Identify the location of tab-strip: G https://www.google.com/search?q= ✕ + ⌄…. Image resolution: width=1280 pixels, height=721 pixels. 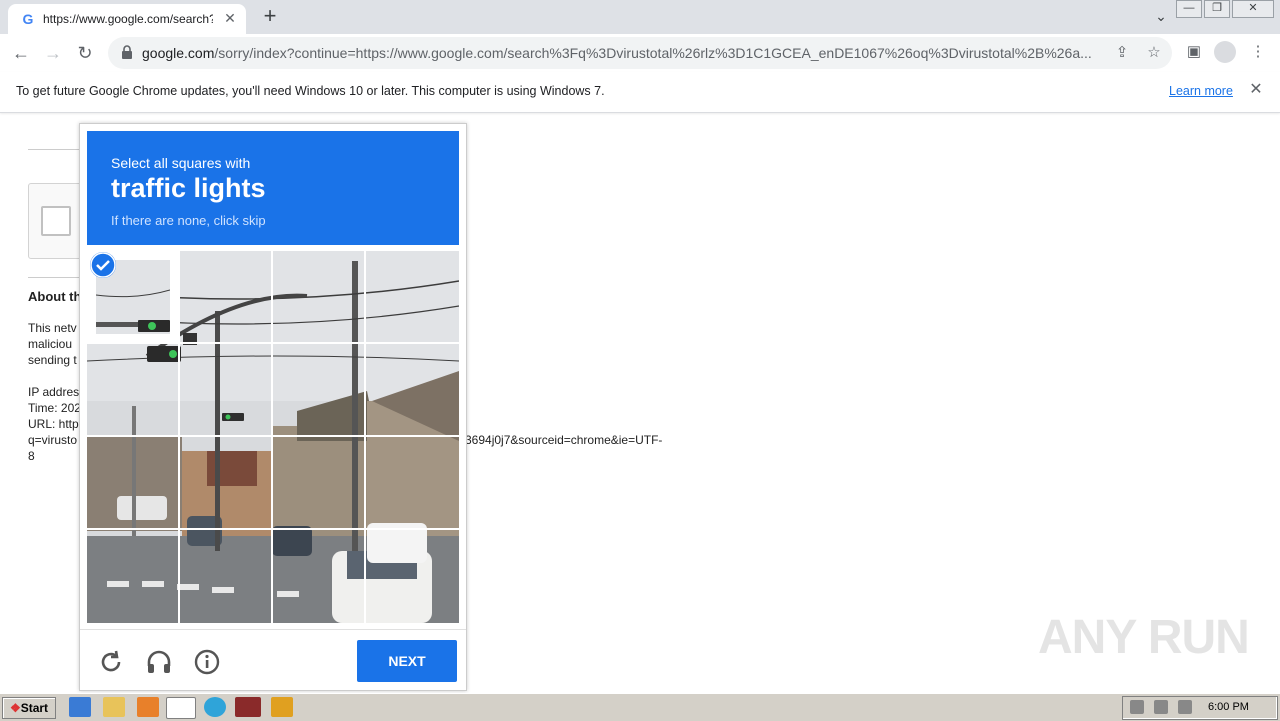
(640, 17).